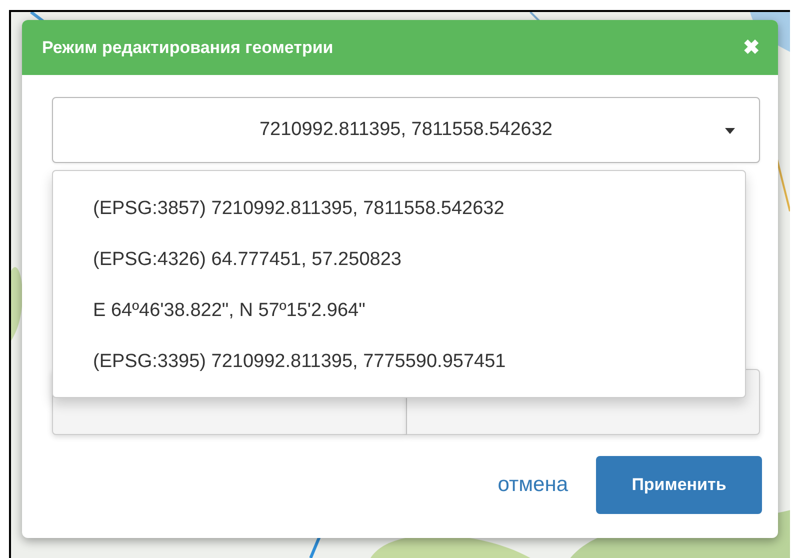  What do you see at coordinates (533, 485) in the screenshot?
I see `cancel-link: отмена` at bounding box center [533, 485].